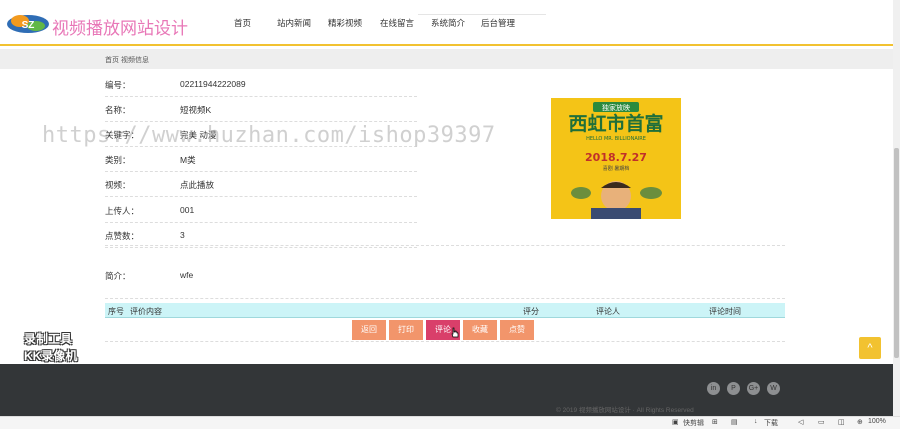  I want to click on wechat-icon: W, so click(773, 388).